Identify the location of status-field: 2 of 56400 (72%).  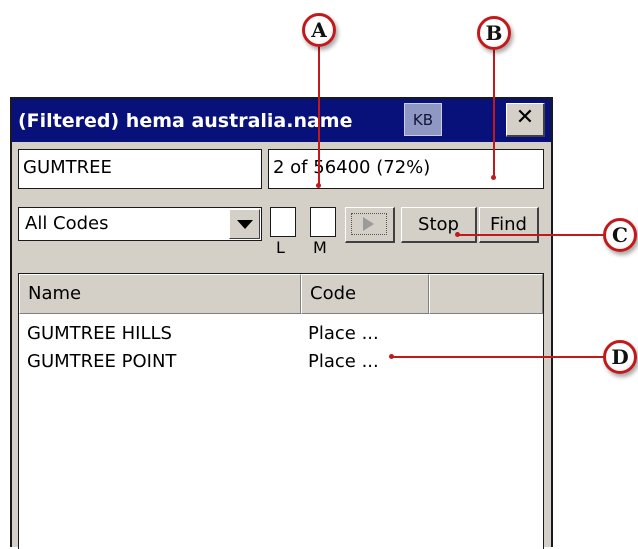
(406, 169).